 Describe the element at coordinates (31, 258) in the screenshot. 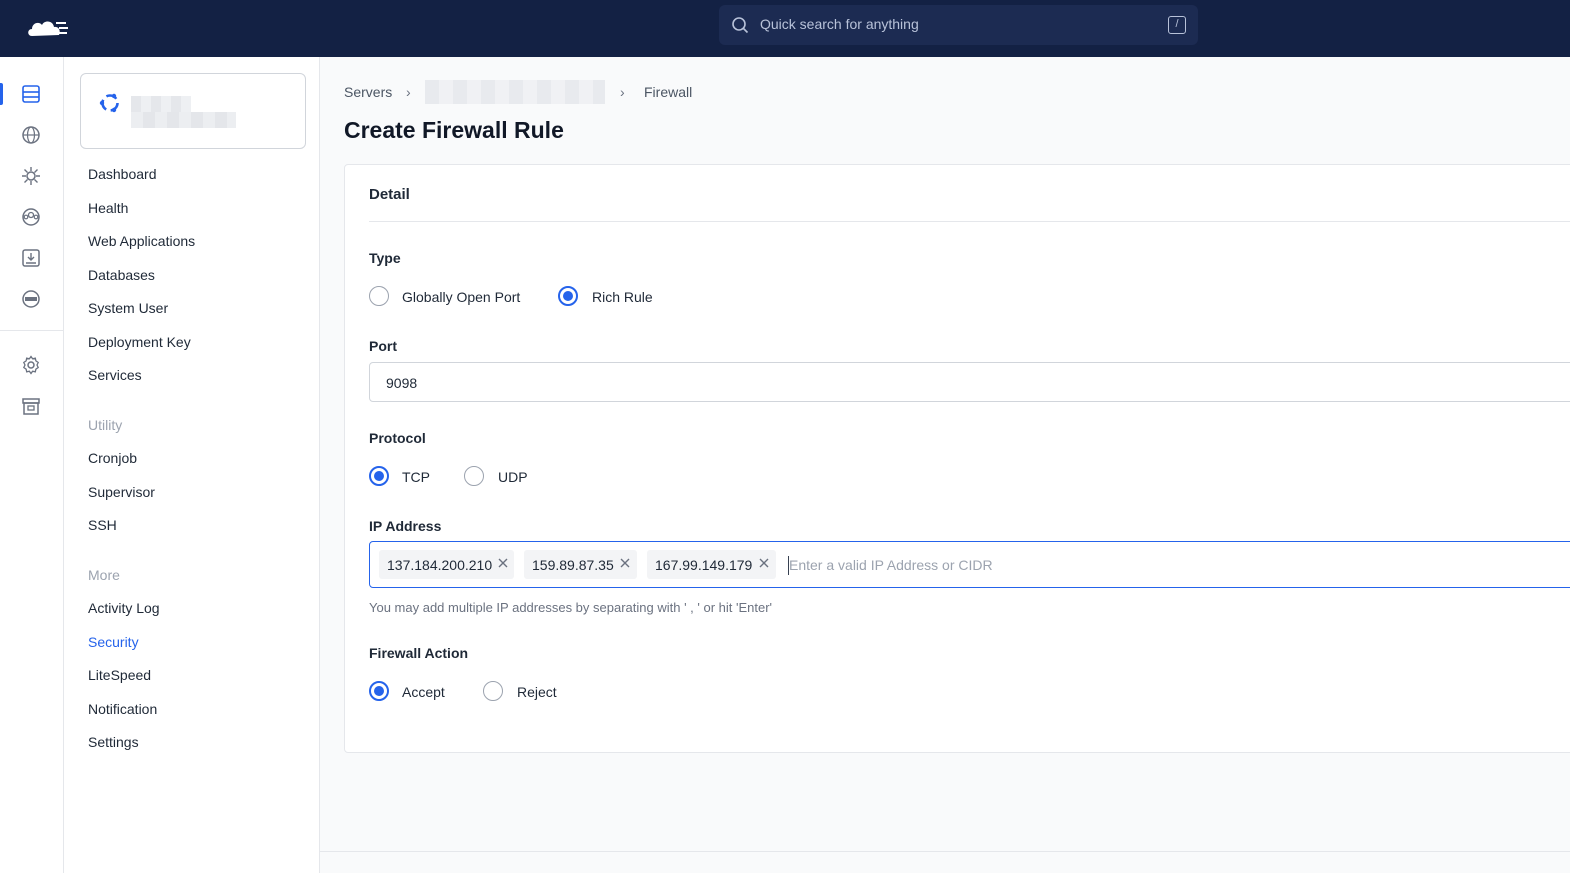

I see `backup-icon` at that location.